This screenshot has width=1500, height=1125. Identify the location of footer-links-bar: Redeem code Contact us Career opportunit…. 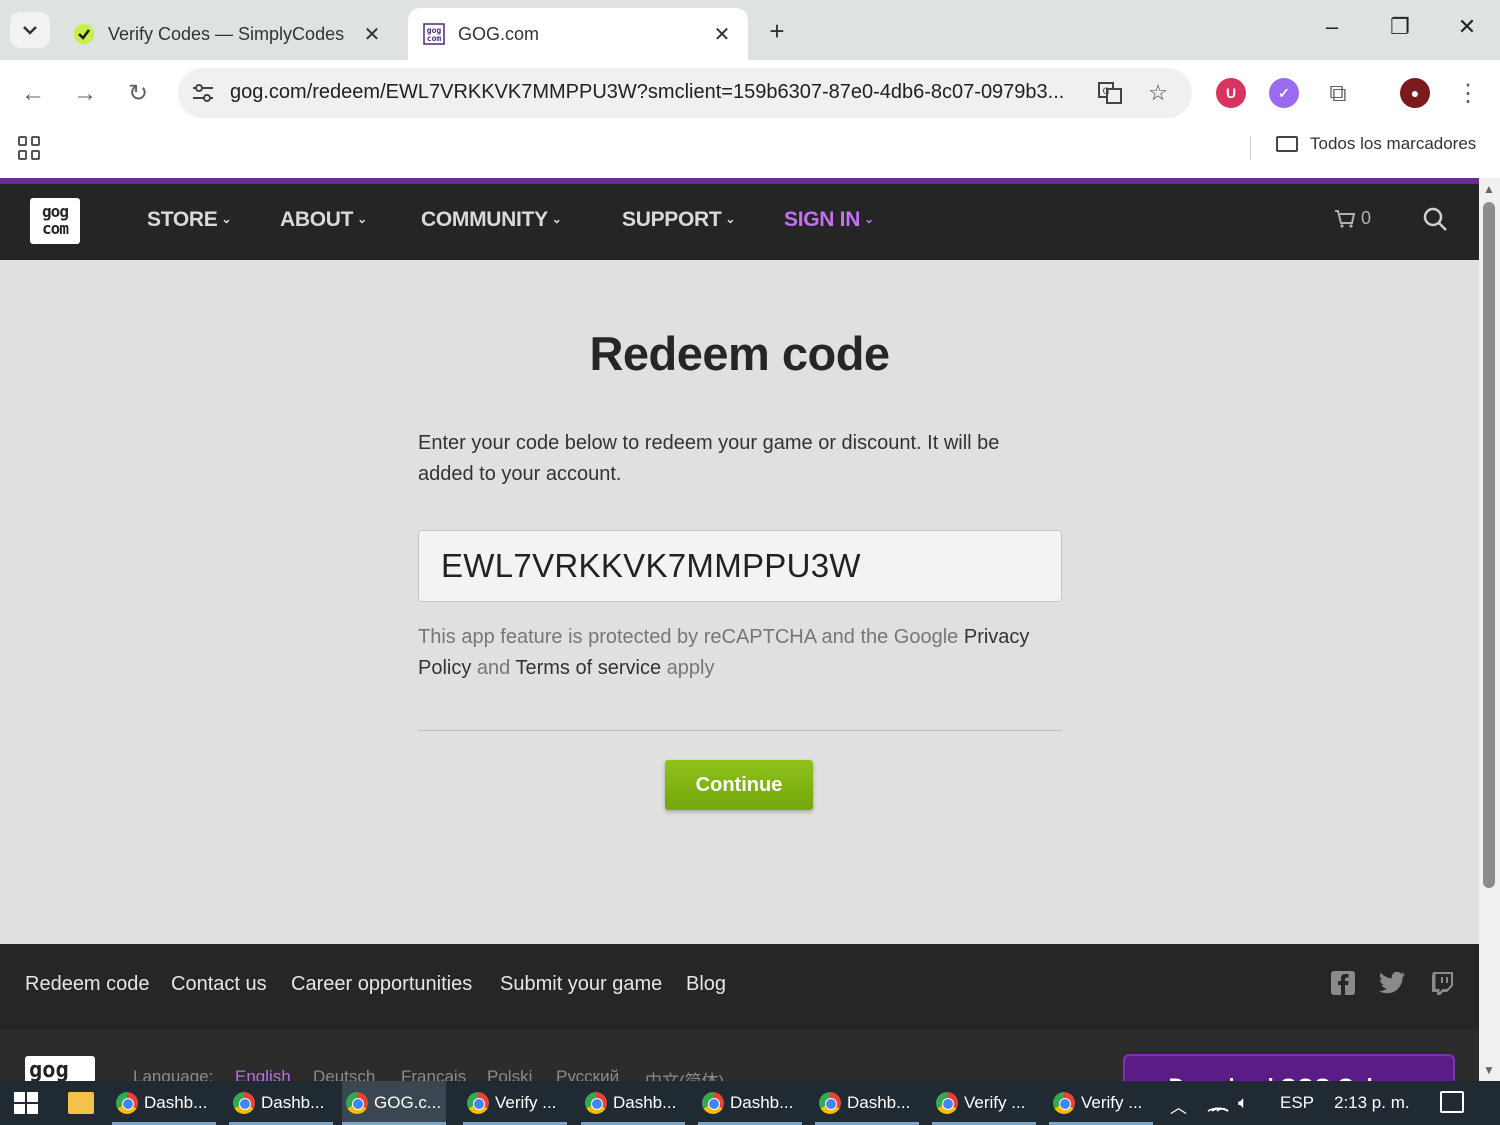
(739, 987).